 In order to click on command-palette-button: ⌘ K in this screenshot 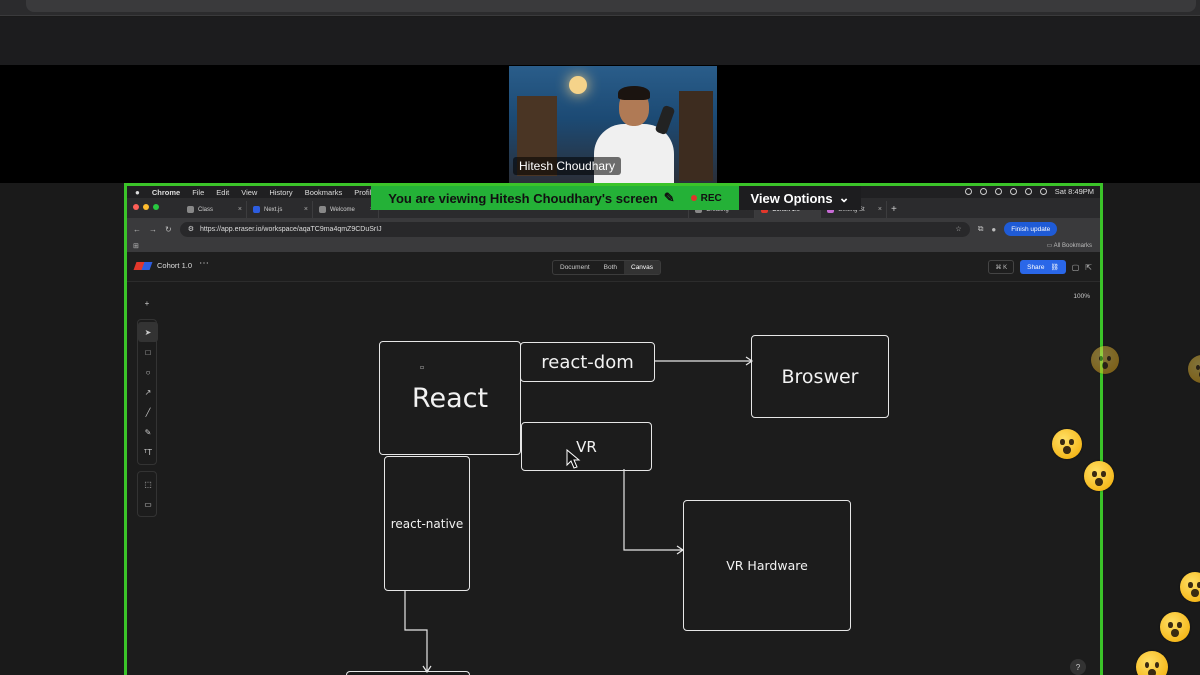, I will do `click(1001, 267)`.